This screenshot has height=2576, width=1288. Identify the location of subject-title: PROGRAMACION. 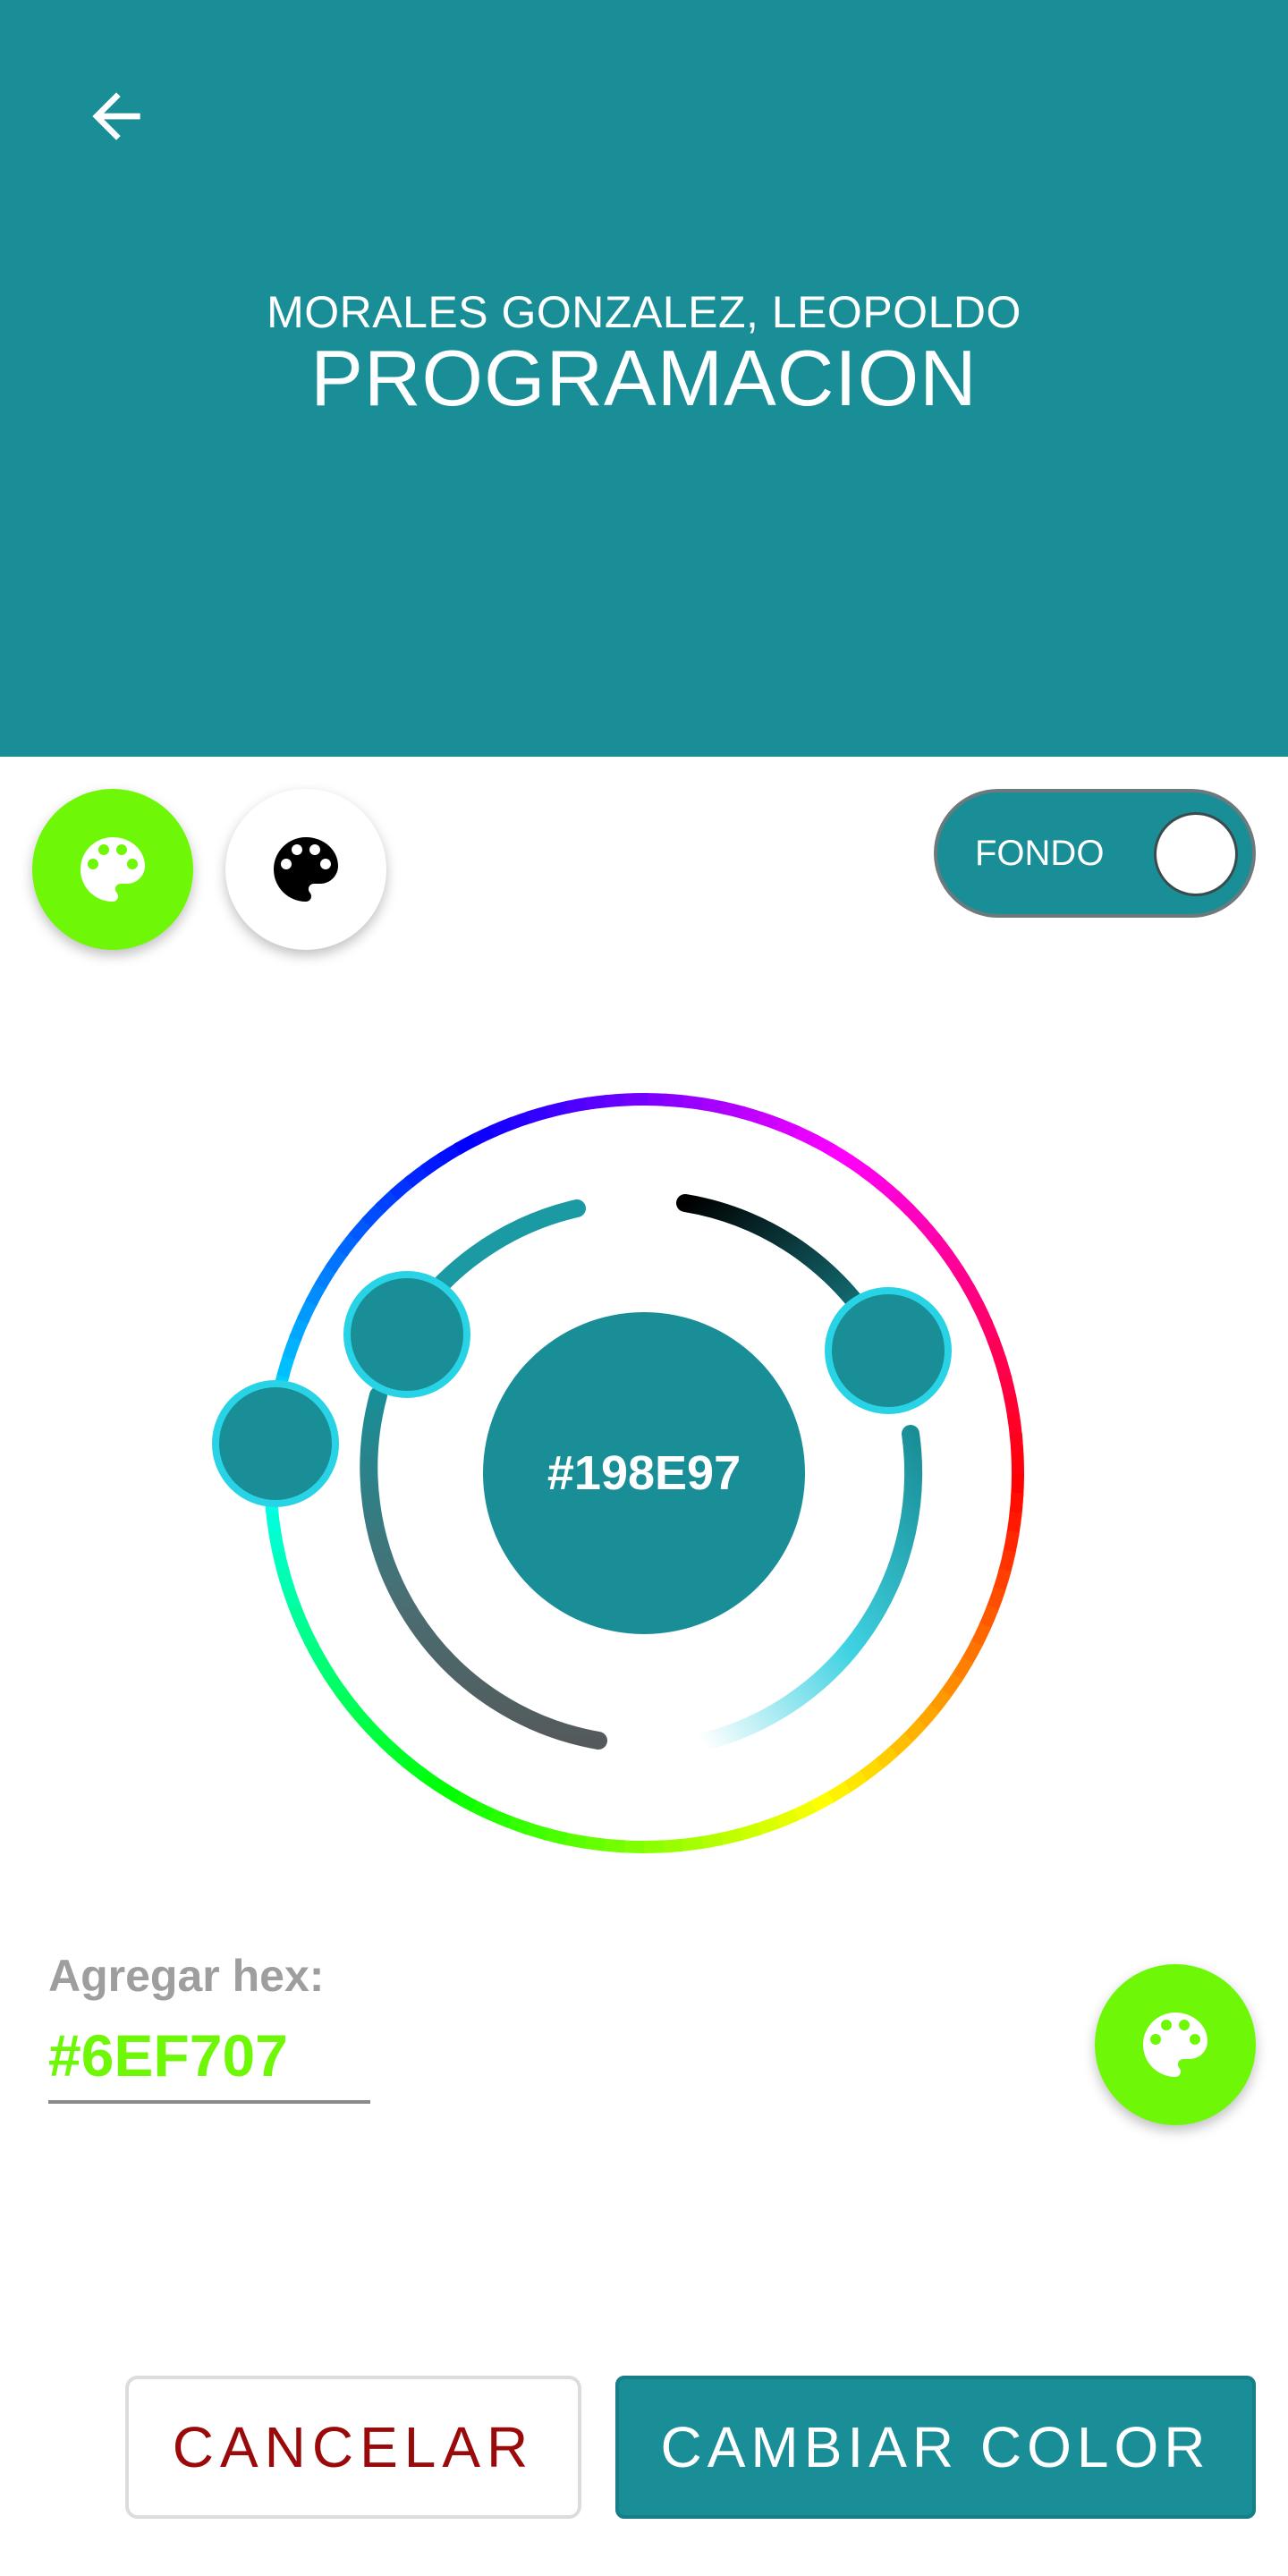
(644, 378).